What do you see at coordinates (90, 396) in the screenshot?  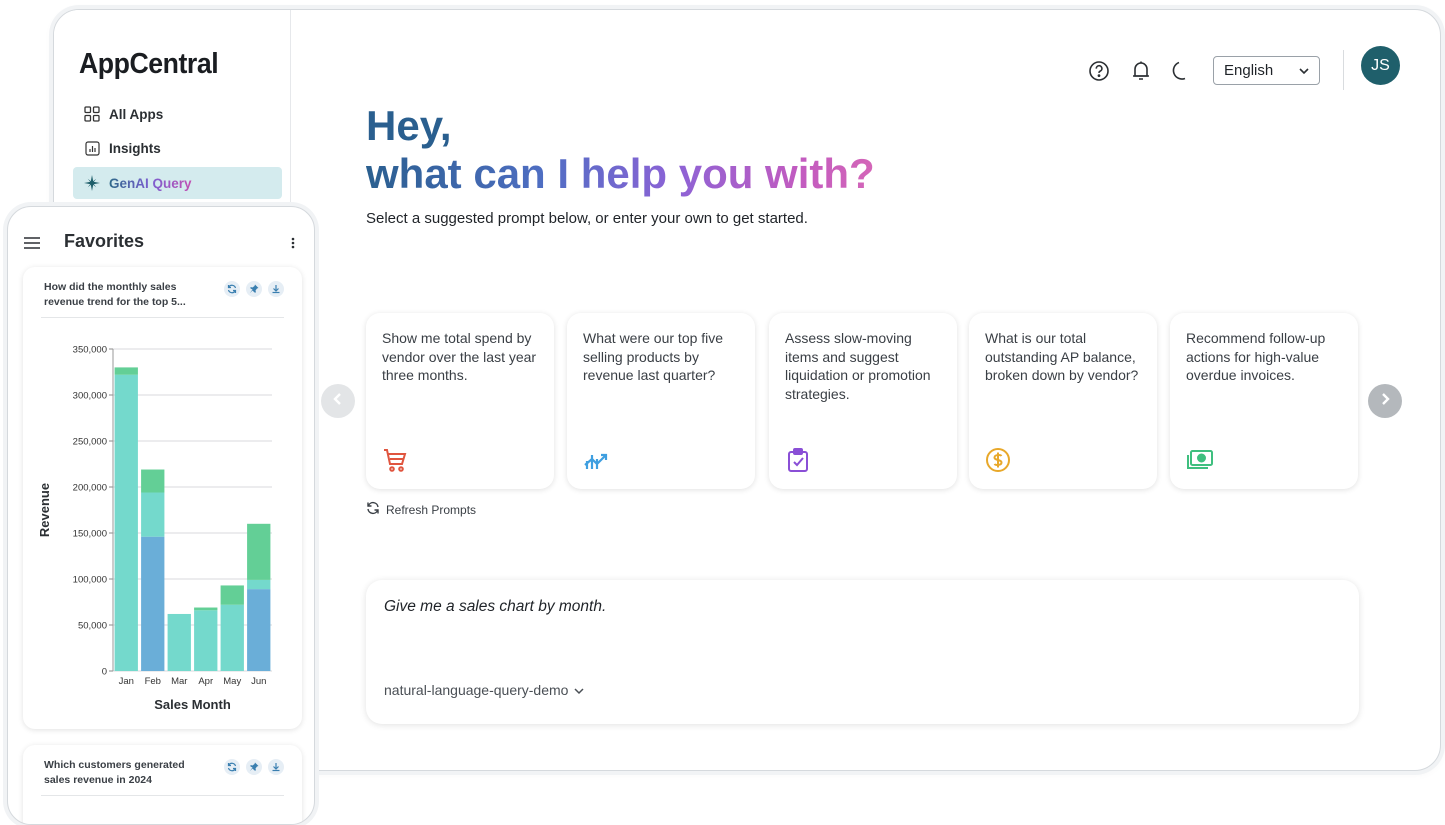 I see `y-tick-label: 300,000` at bounding box center [90, 396].